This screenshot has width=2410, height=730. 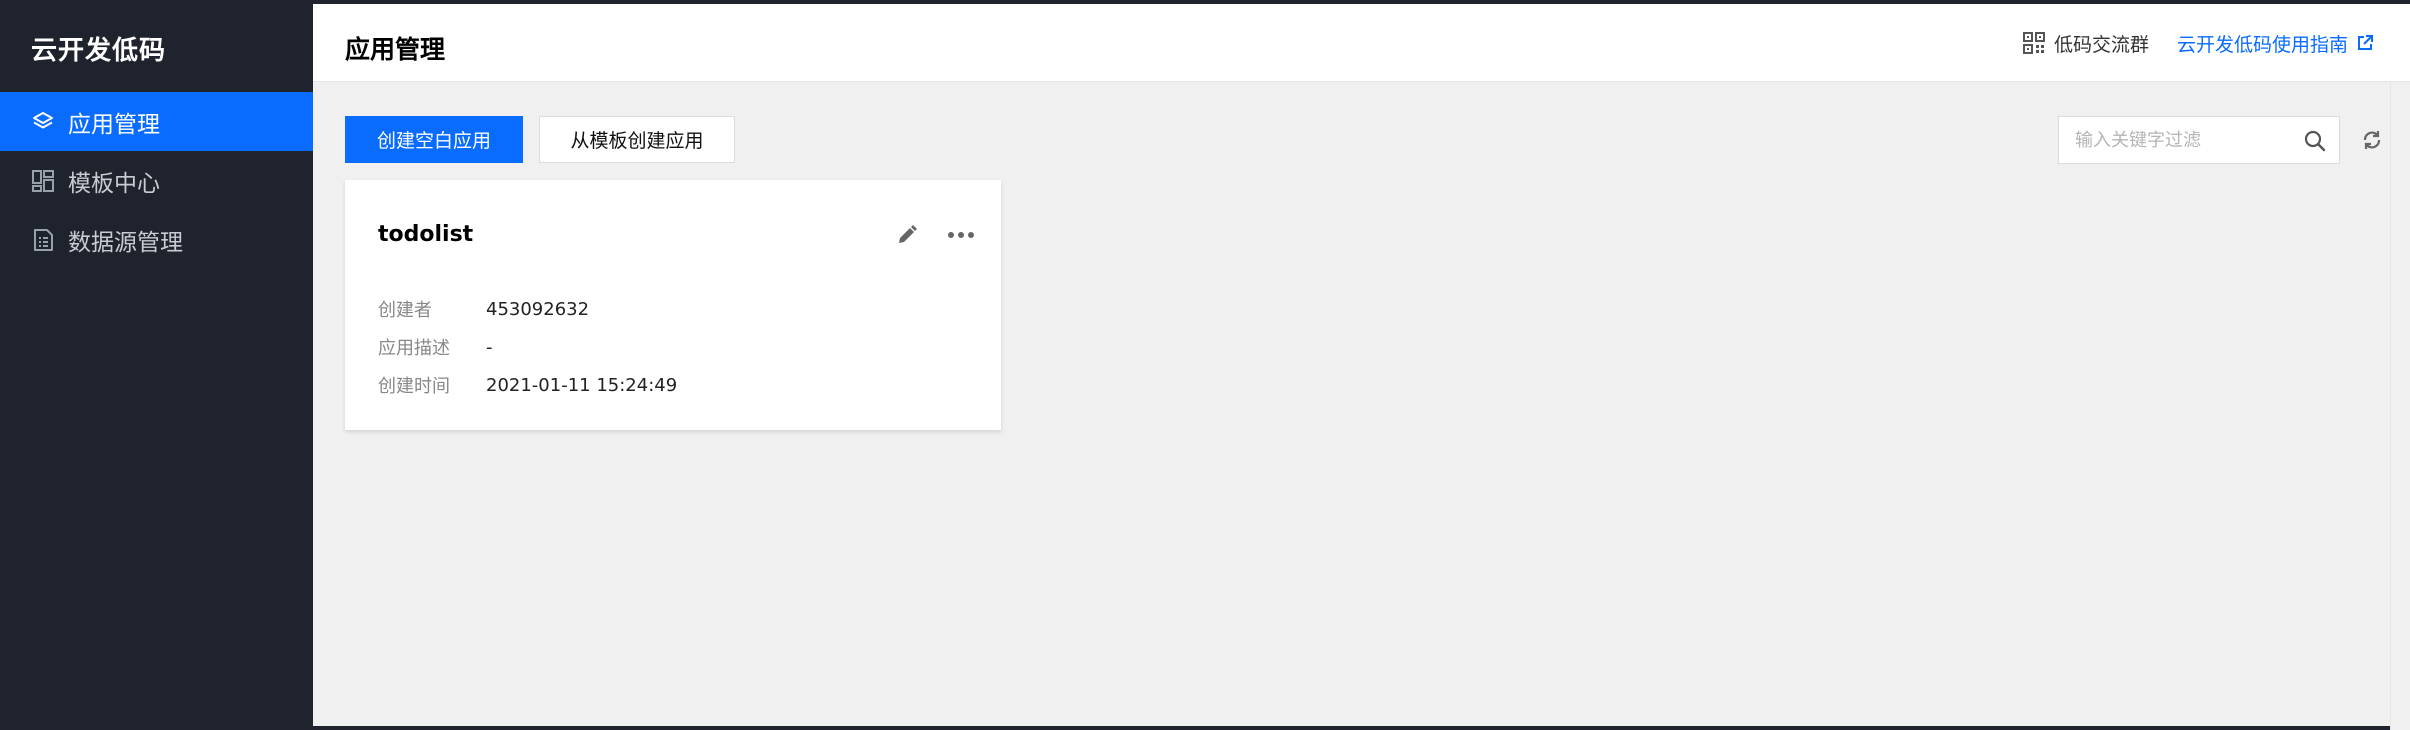 I want to click on layers-icon, so click(x=43, y=122).